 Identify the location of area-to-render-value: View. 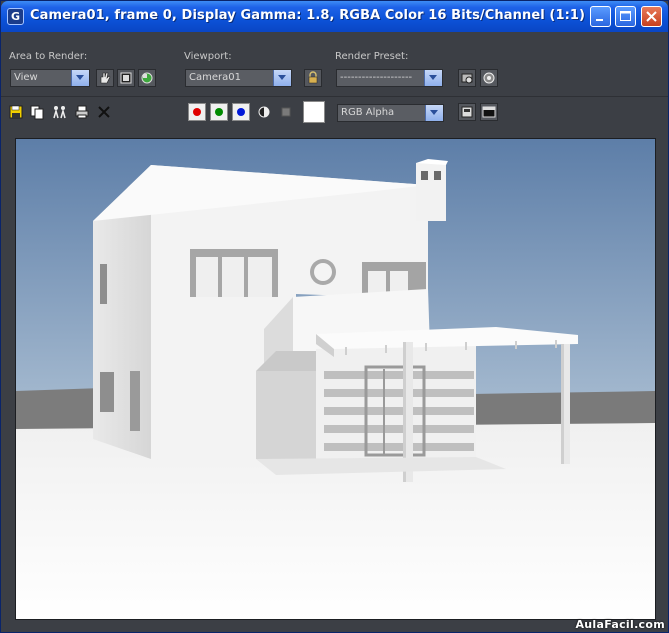
(26, 77).